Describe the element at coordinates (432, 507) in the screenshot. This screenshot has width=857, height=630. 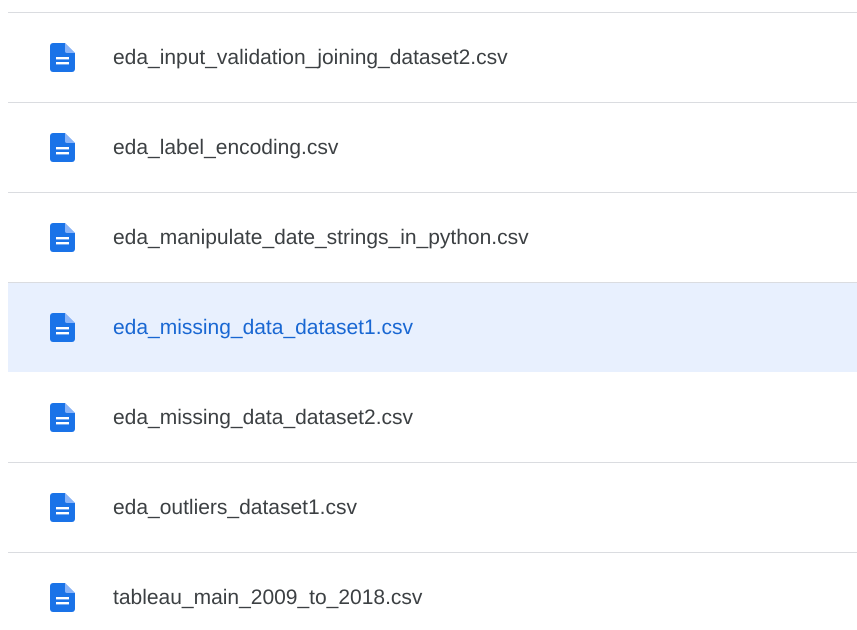
I see `file-row: eda_outliers_dataset1.csv` at that location.